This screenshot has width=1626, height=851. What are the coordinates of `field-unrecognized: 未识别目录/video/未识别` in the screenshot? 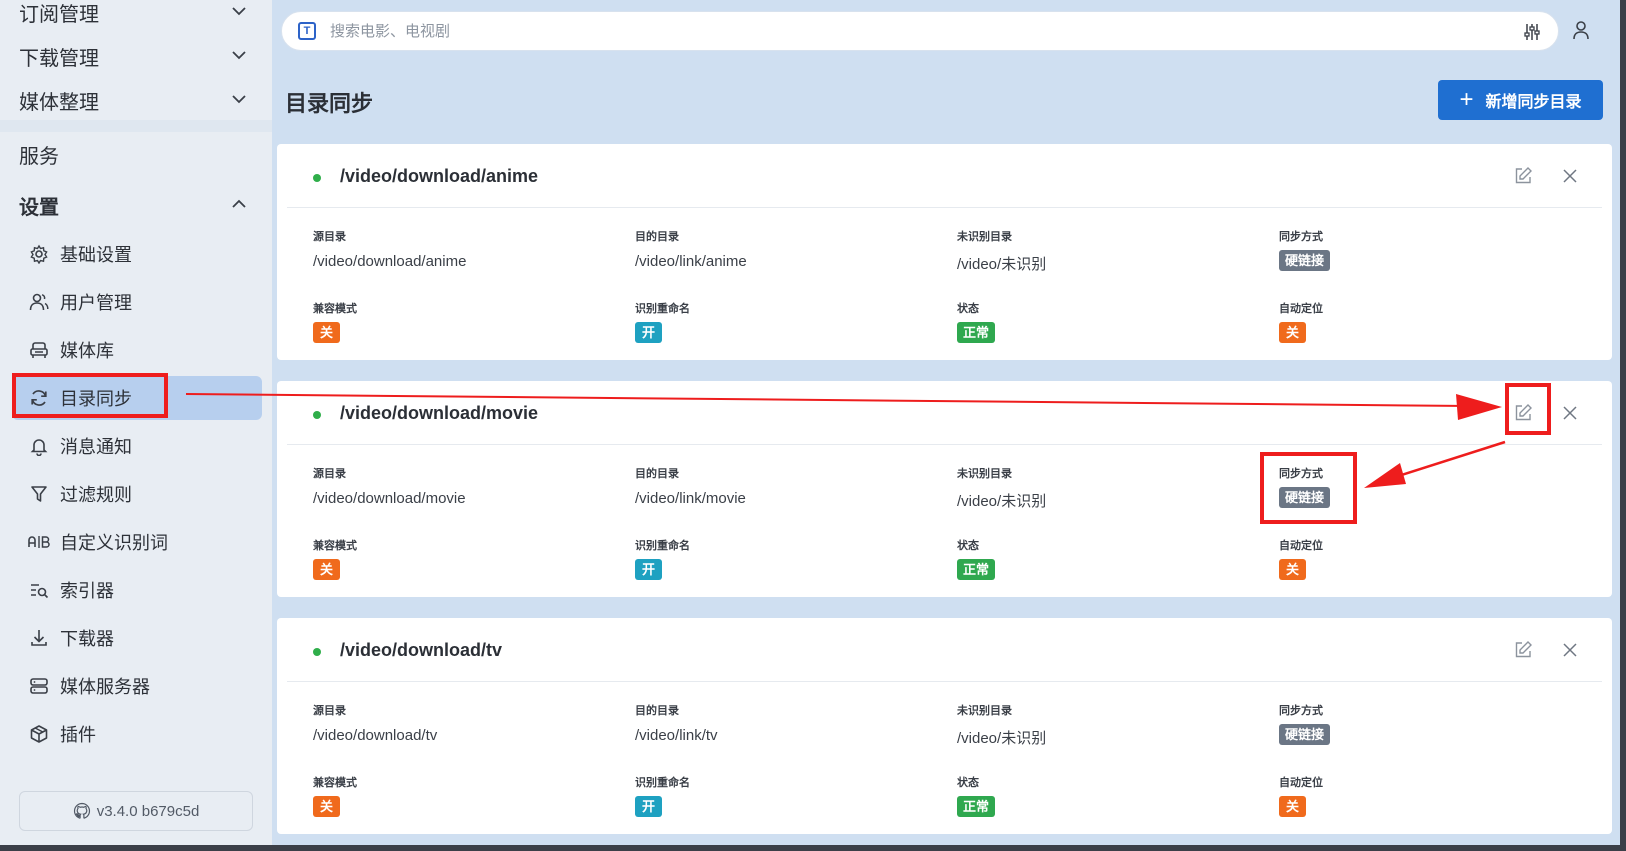 It's located at (1001, 251).